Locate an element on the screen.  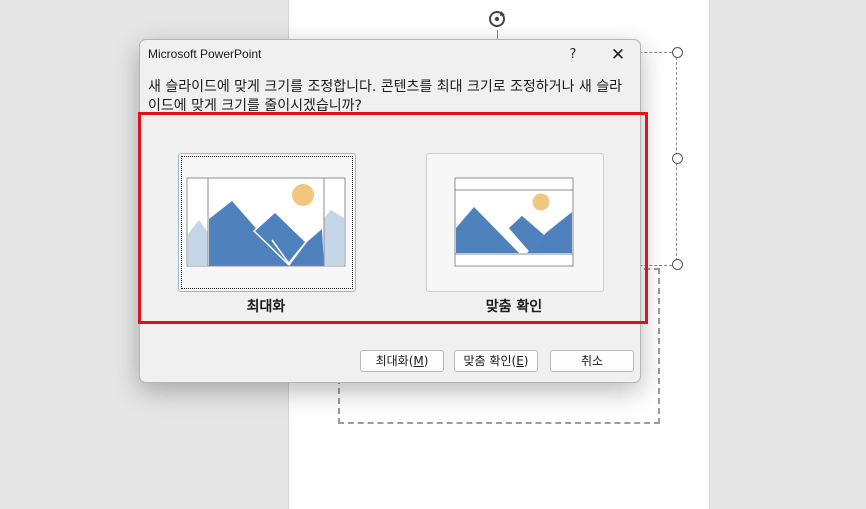
dialog-title: Microsoft PowerPoint is located at coordinates (205, 54).